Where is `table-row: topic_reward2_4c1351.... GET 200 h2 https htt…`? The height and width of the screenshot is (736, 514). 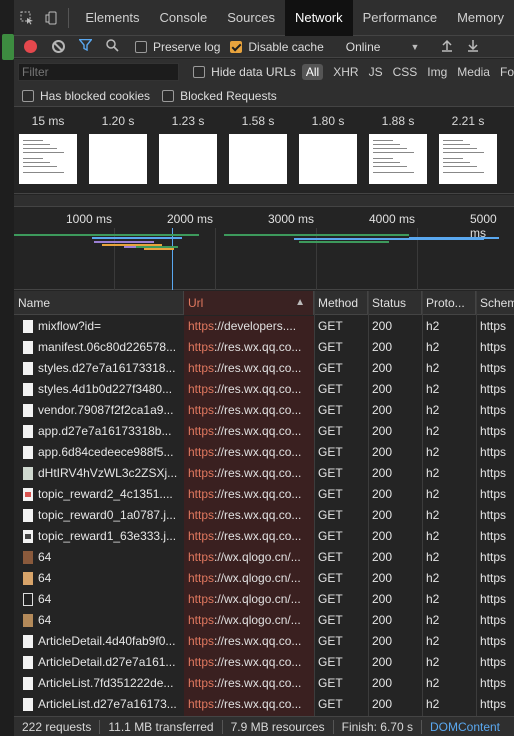
table-row: topic_reward2_4c1351.... GET 200 h2 https htt… is located at coordinates (264, 494).